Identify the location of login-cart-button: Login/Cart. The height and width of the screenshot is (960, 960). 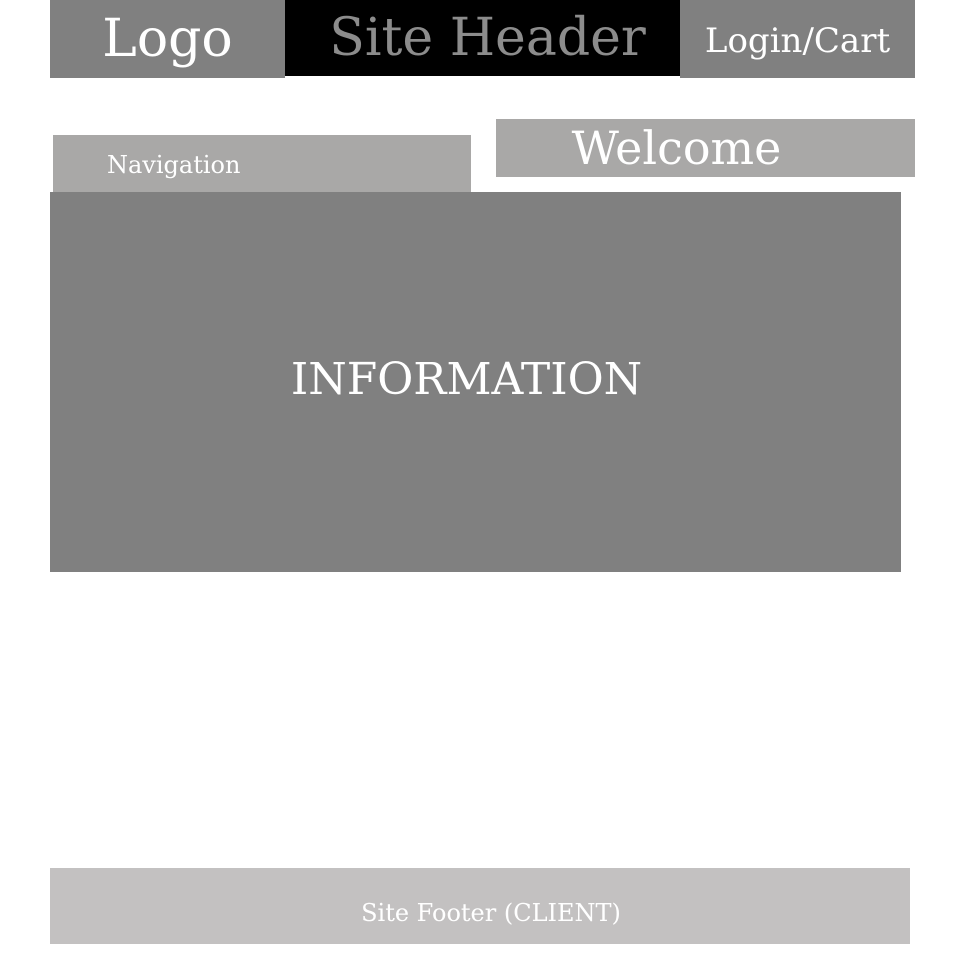
(797, 39).